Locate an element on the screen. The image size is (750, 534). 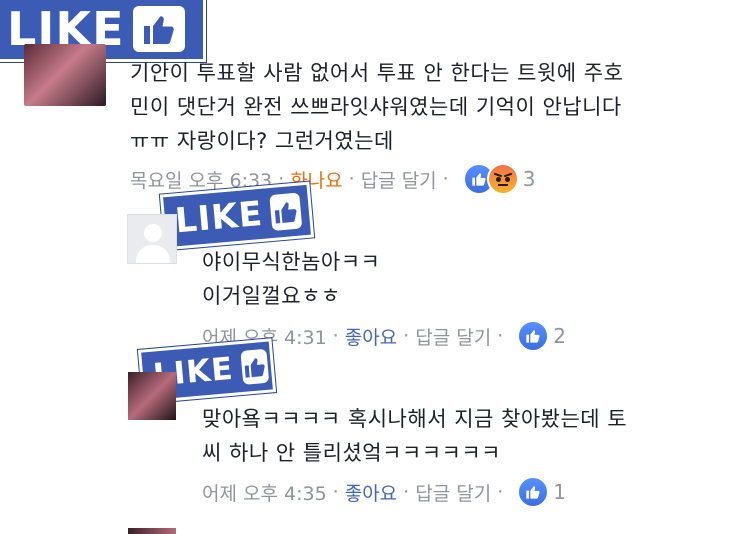
reaction-summary: 2 is located at coordinates (541, 336).